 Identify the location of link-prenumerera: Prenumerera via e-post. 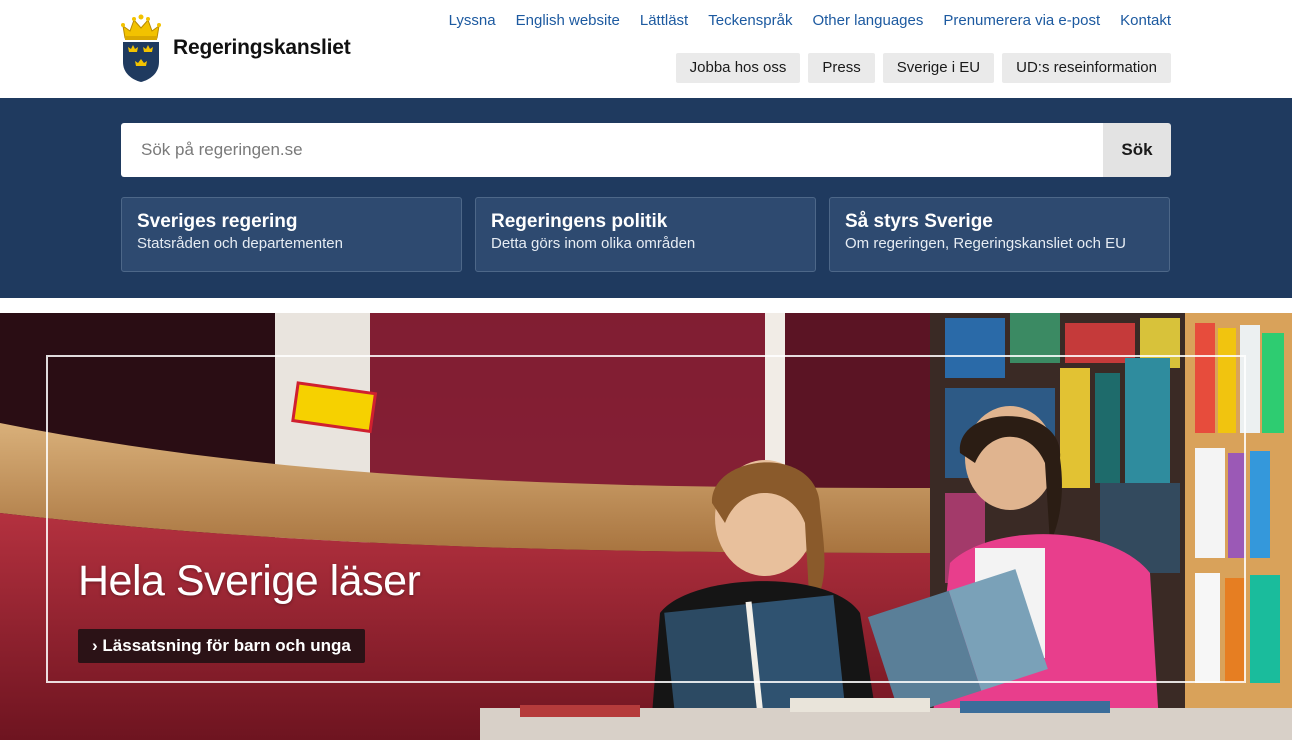
(1021, 20).